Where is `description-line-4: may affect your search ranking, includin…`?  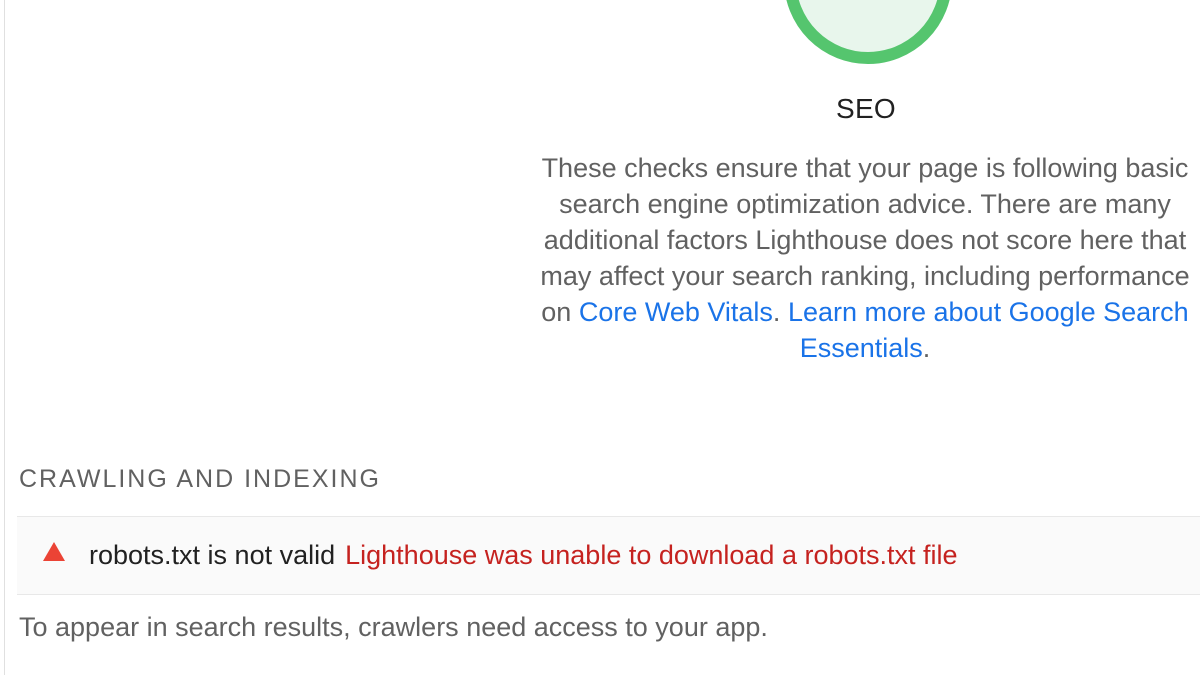
description-line-4: may affect your search ranking, includin… is located at coordinates (865, 276).